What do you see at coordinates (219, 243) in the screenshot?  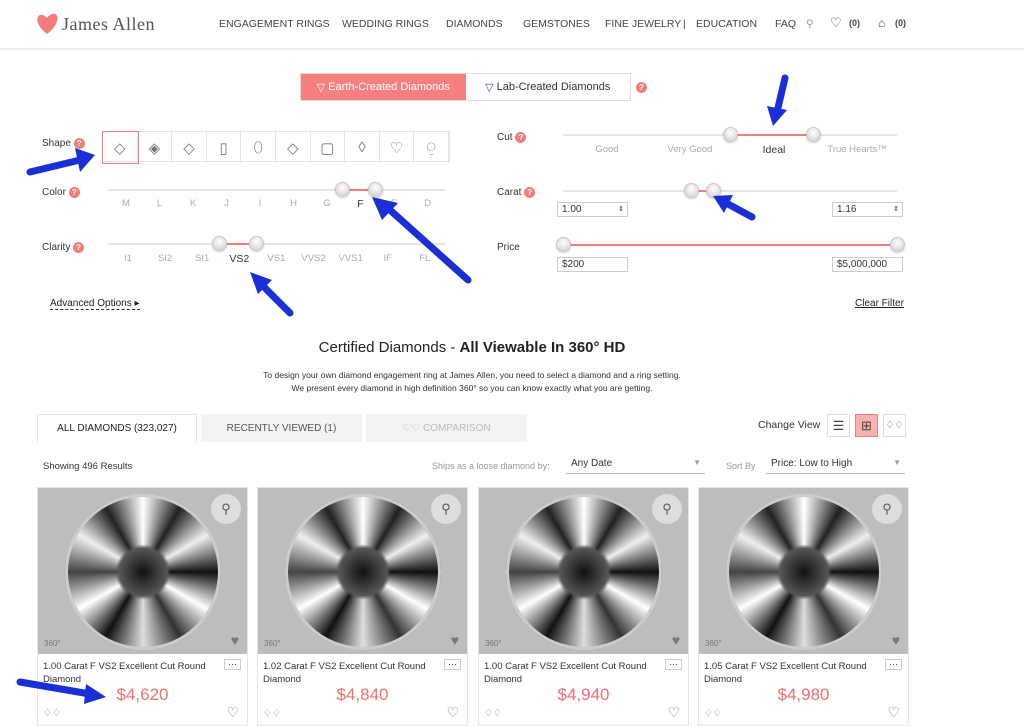 I see `clarity-slider-min-handle` at bounding box center [219, 243].